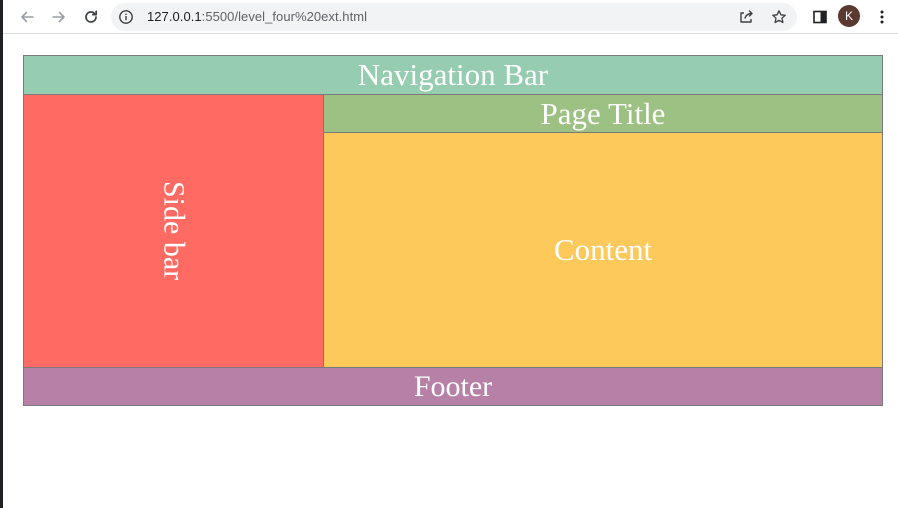 The height and width of the screenshot is (508, 898). What do you see at coordinates (454, 17) in the screenshot?
I see `address-bar: 127.0.0.1:5500/level_four%20ext.html` at bounding box center [454, 17].